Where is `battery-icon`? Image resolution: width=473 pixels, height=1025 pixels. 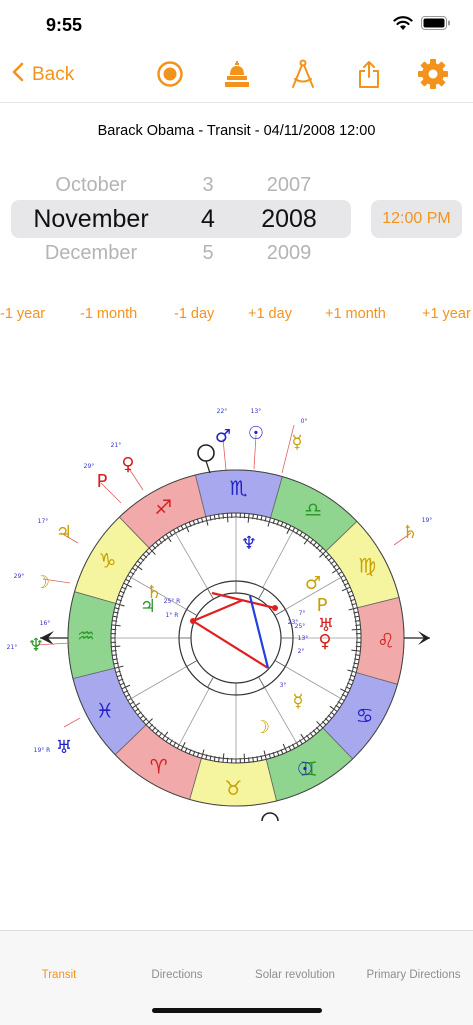 battery-icon is located at coordinates (436, 25).